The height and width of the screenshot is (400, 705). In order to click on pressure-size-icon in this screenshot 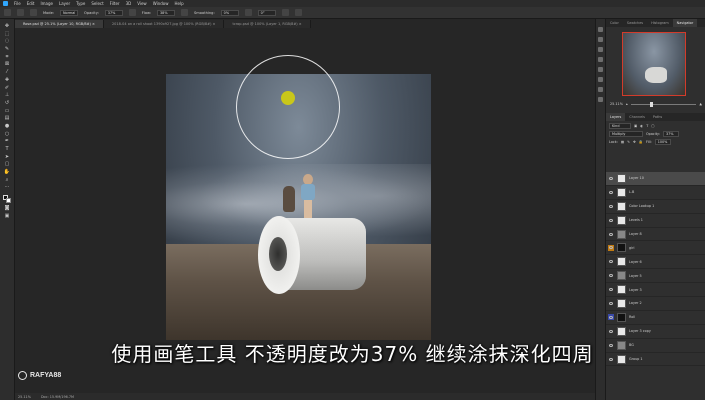, I will do `click(285, 12)`.